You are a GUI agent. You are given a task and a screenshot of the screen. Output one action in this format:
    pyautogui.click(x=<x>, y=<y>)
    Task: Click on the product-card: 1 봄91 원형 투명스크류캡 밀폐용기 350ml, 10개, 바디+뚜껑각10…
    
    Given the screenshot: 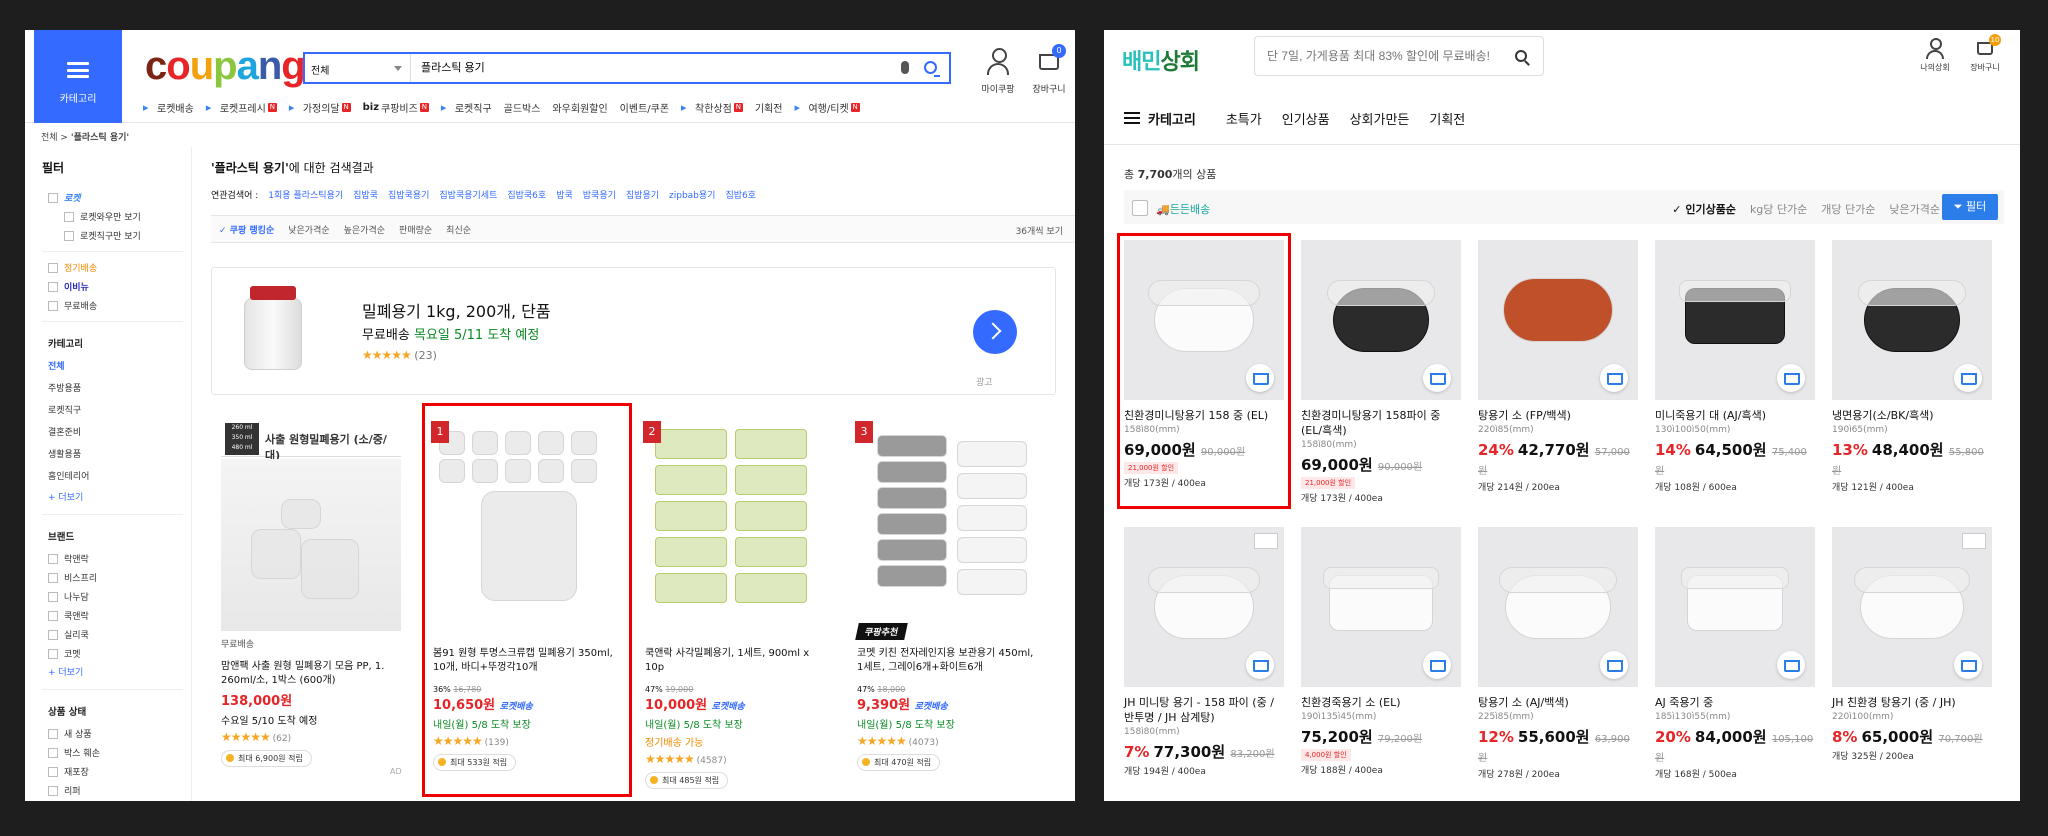 What is the action you would take?
    pyautogui.click(x=523, y=606)
    